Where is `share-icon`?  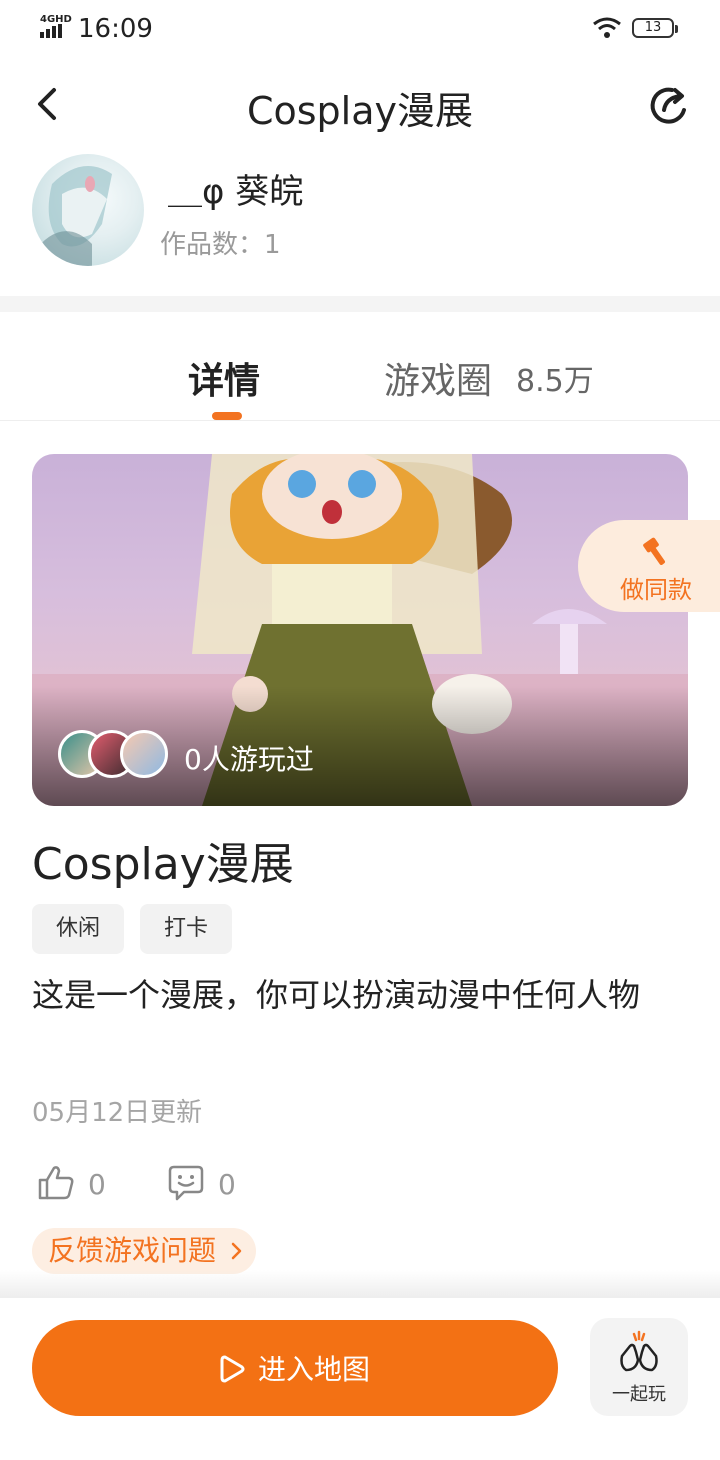 share-icon is located at coordinates (670, 106).